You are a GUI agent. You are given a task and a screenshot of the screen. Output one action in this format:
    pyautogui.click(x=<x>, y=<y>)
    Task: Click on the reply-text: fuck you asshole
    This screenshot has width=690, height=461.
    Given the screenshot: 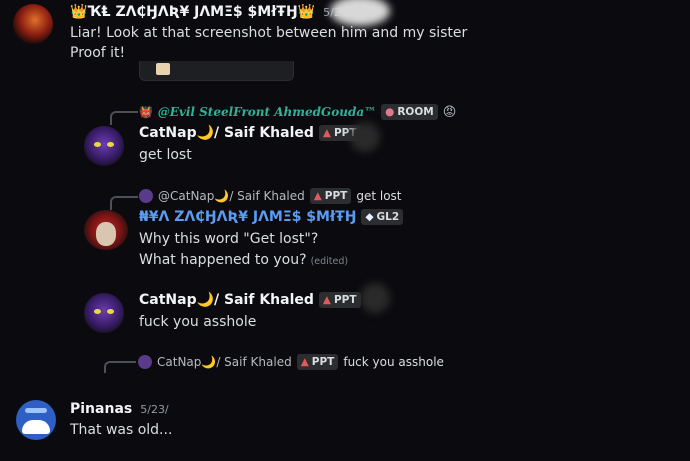 What is the action you would take?
    pyautogui.click(x=393, y=362)
    